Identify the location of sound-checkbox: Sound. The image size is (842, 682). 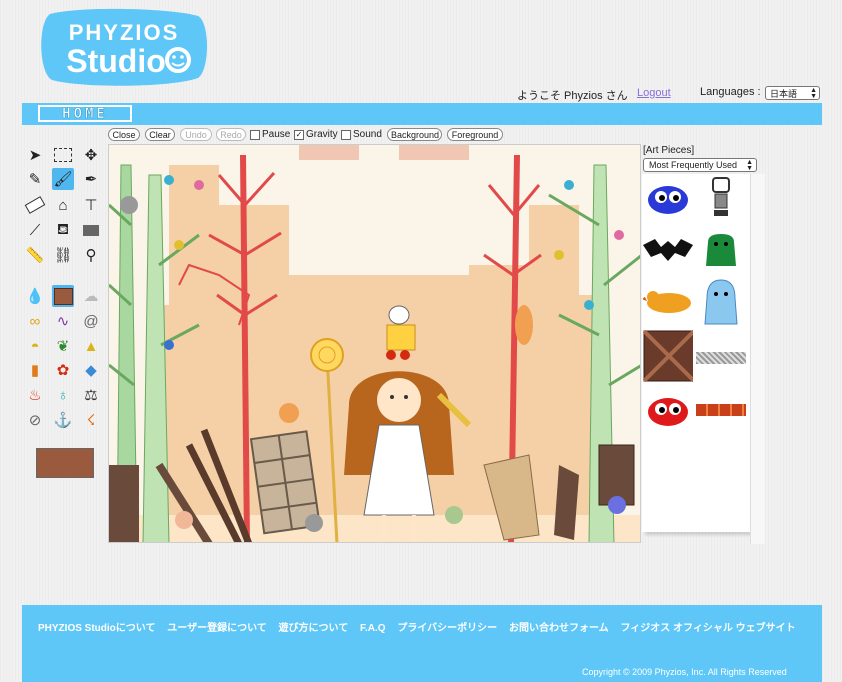
(361, 134).